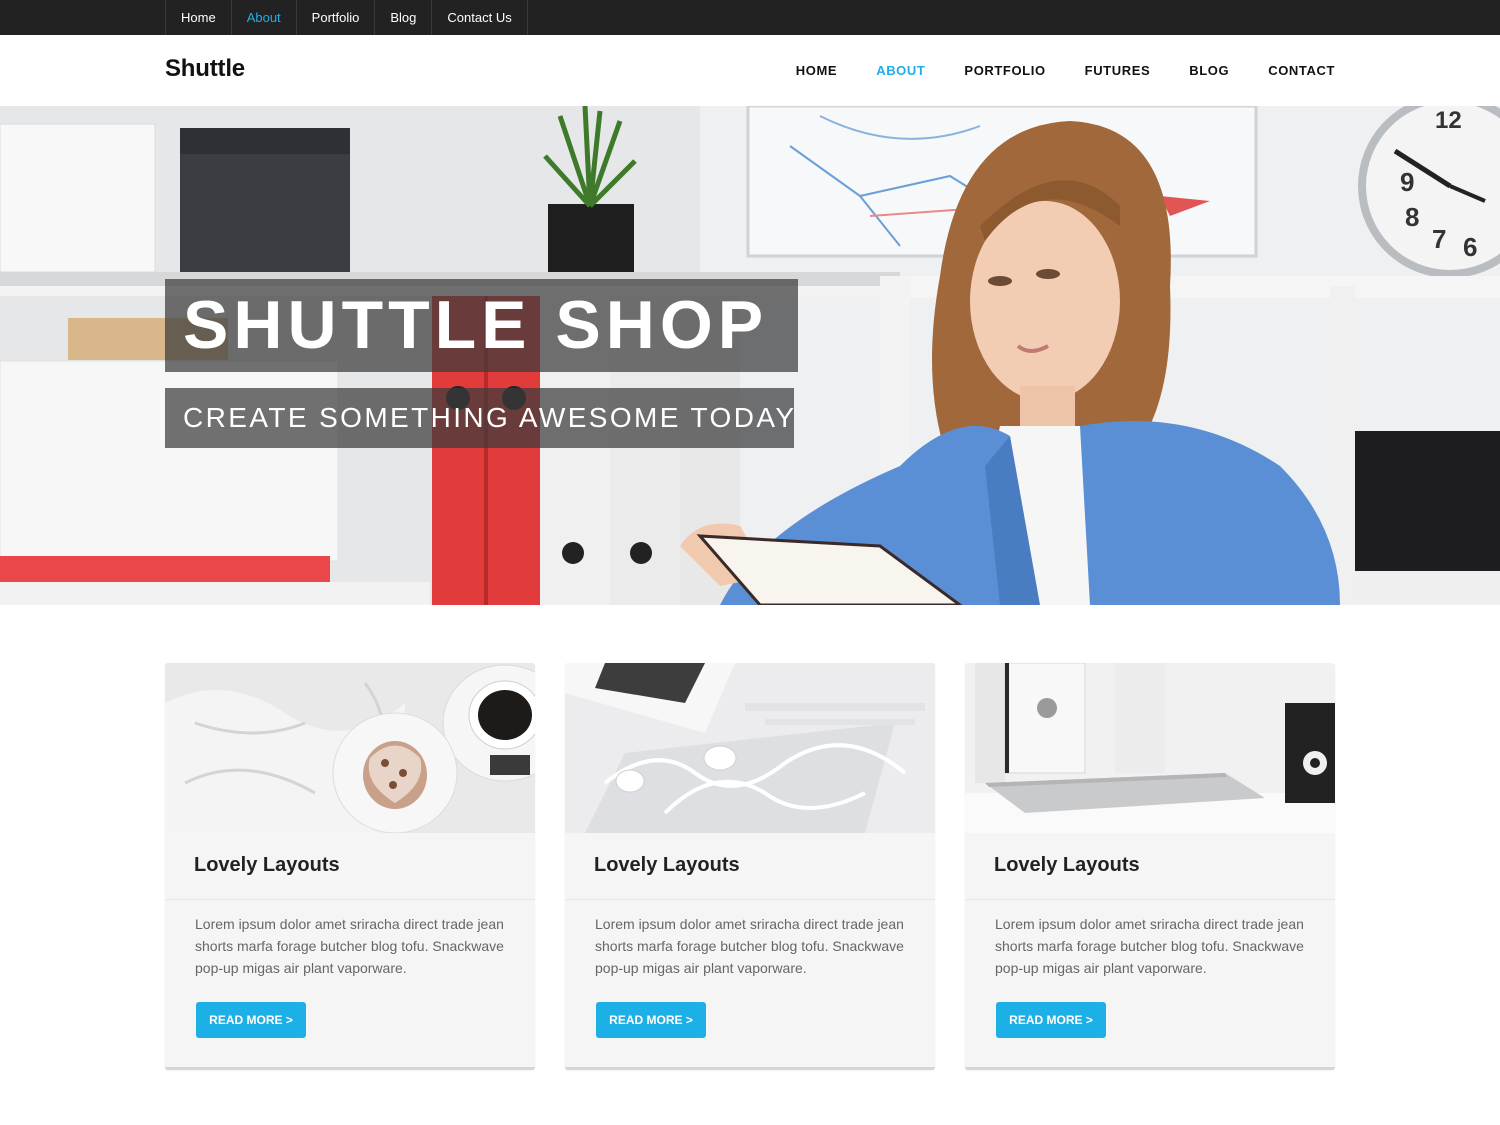  I want to click on top-nav: Home About Portfolio Blog Contact Us, so click(346, 17).